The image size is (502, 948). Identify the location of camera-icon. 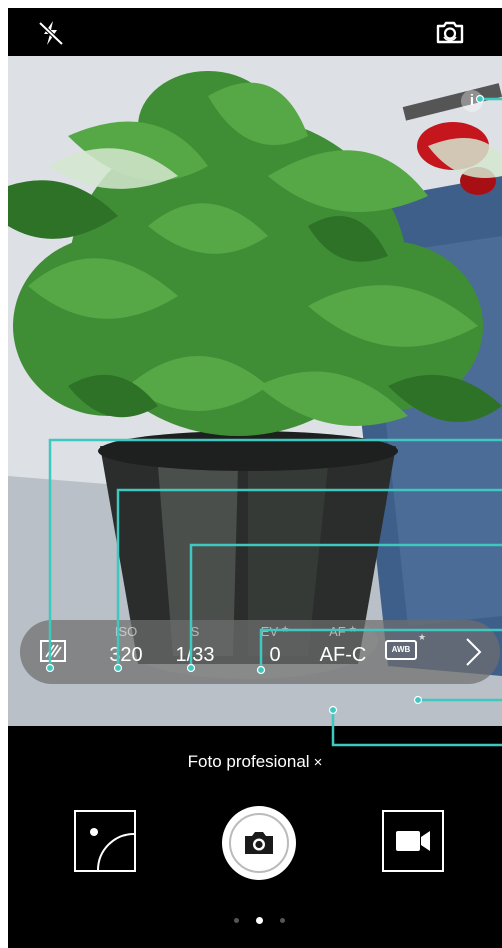
(259, 843).